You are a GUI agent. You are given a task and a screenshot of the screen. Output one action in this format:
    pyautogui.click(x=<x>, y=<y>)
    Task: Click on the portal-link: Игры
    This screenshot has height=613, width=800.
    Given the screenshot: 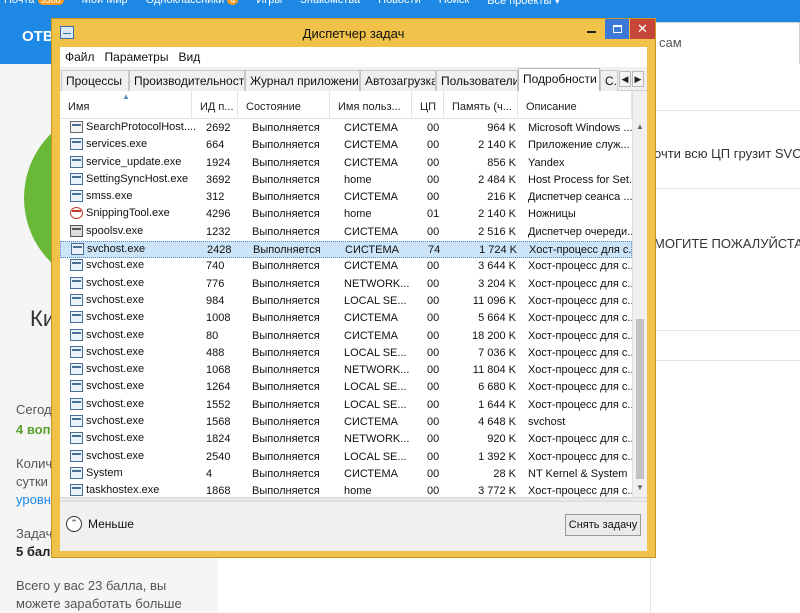 What is the action you would take?
    pyautogui.click(x=269, y=3)
    